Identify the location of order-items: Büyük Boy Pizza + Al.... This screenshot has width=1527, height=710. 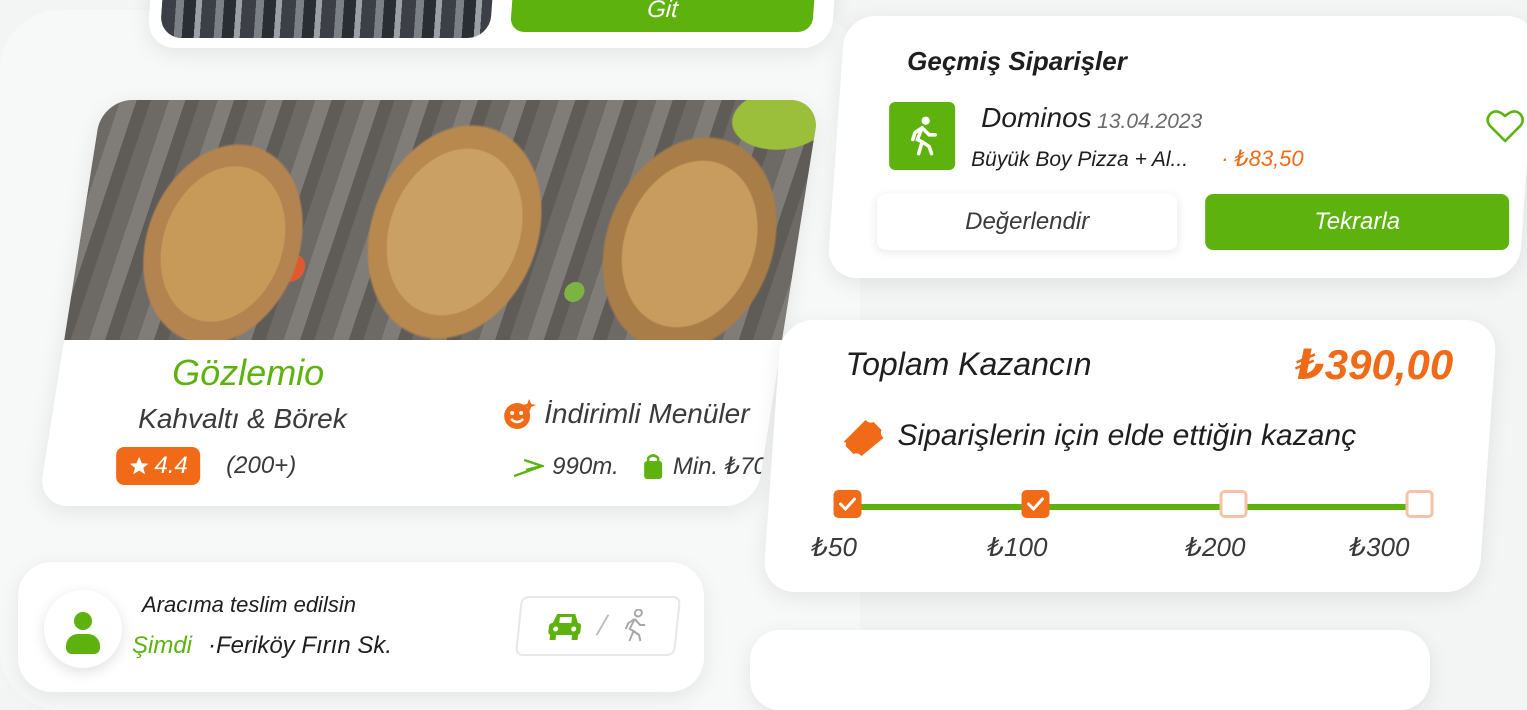
(1080, 159).